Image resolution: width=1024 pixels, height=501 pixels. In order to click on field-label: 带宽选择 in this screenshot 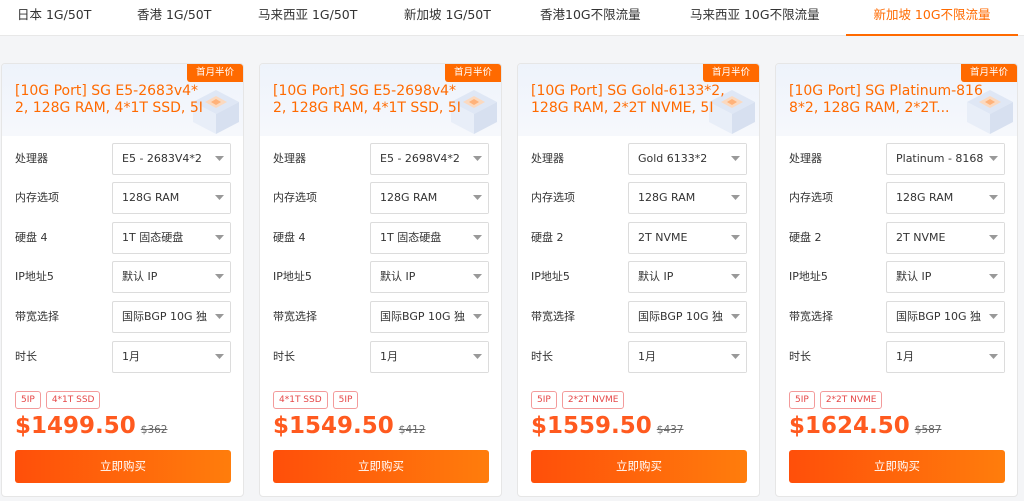, I will do `click(811, 316)`.